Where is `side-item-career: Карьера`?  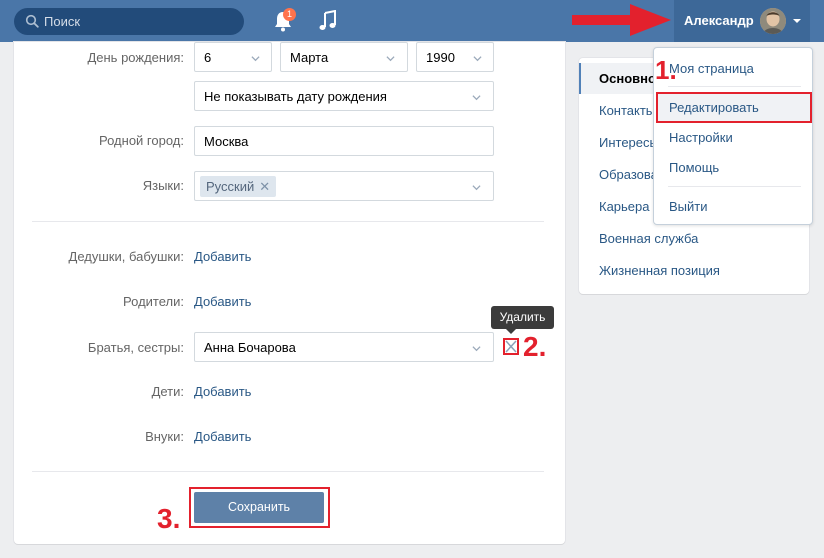 side-item-career: Карьера is located at coordinates (624, 206).